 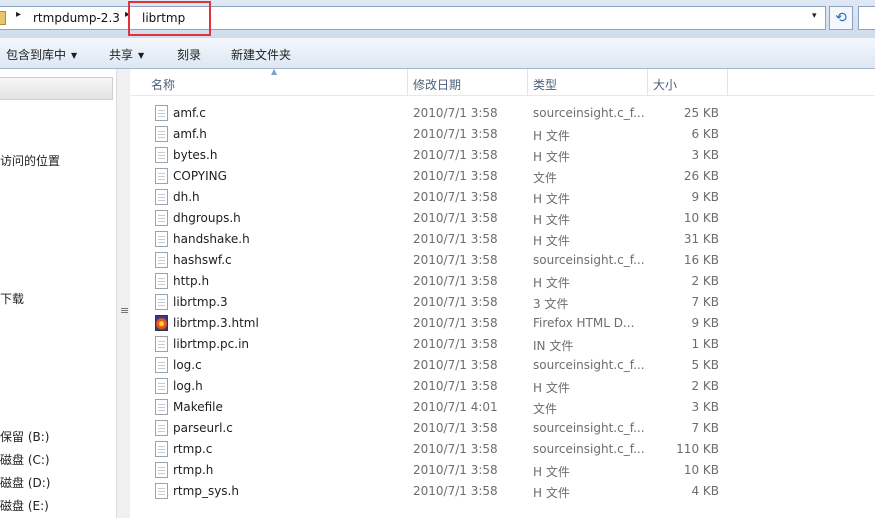 What do you see at coordinates (705, 386) in the screenshot?
I see `file-size: 2 KB` at bounding box center [705, 386].